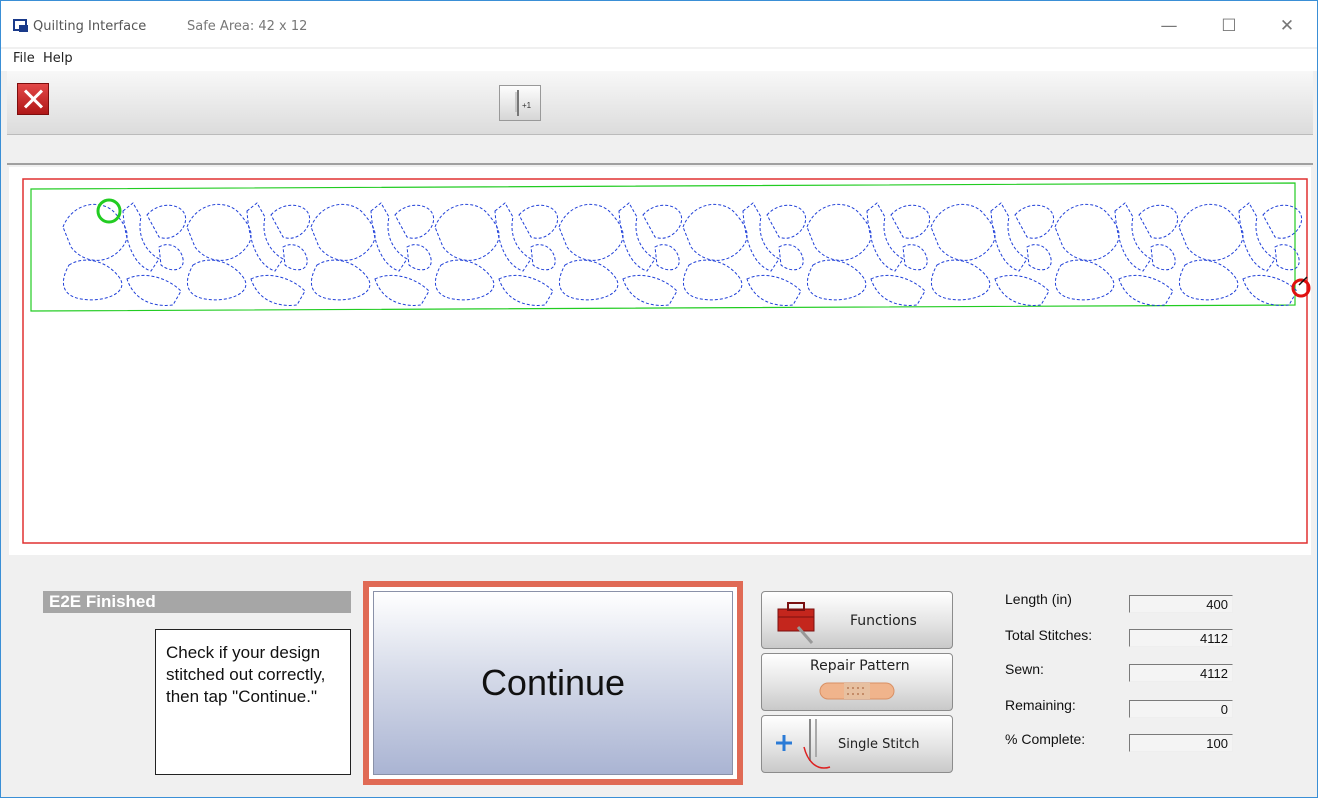 This screenshot has width=1318, height=798. I want to click on needle-thread-icon, so click(803, 744).